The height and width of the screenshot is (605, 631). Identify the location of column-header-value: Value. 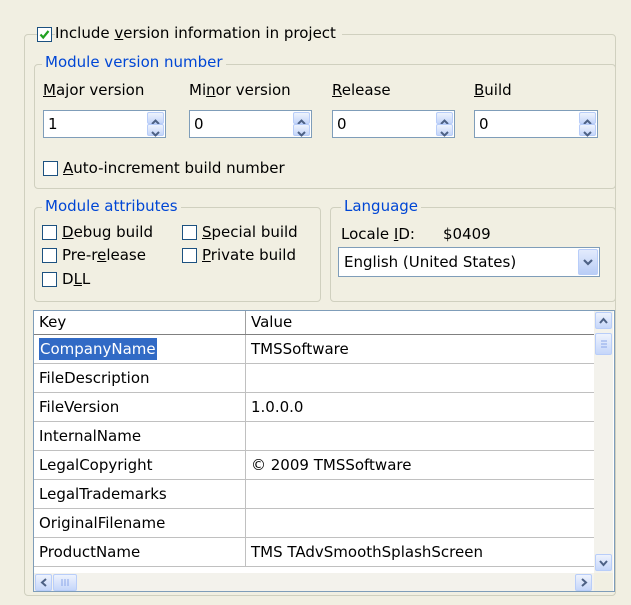
(416, 322).